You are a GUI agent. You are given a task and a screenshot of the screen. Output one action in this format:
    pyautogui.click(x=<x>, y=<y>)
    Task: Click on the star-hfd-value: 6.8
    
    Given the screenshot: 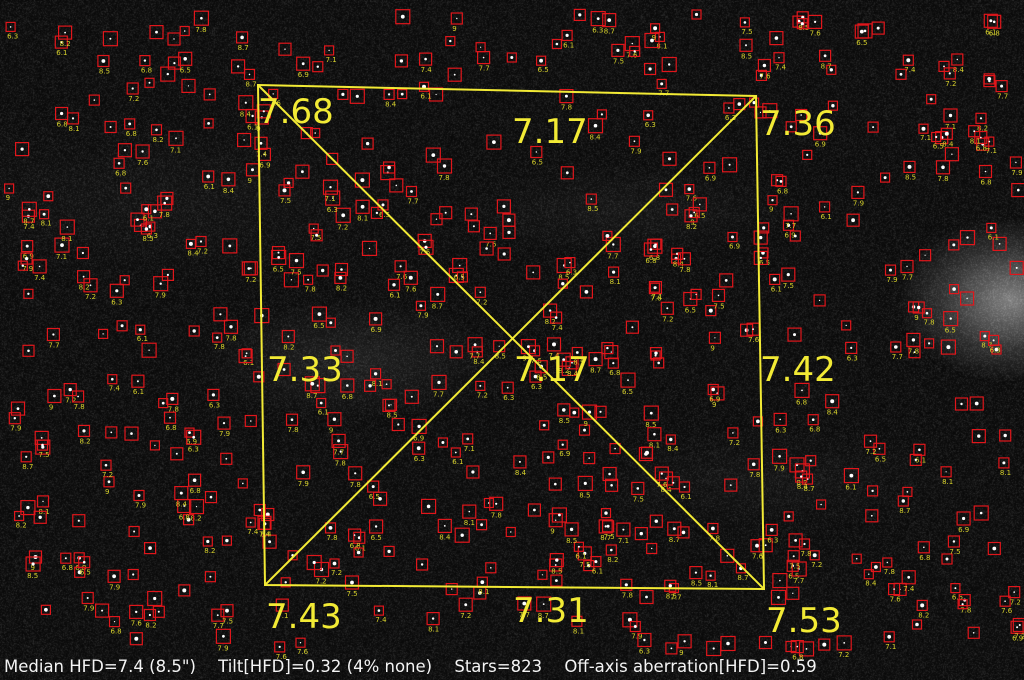 What is the action you would take?
    pyautogui.click(x=195, y=491)
    